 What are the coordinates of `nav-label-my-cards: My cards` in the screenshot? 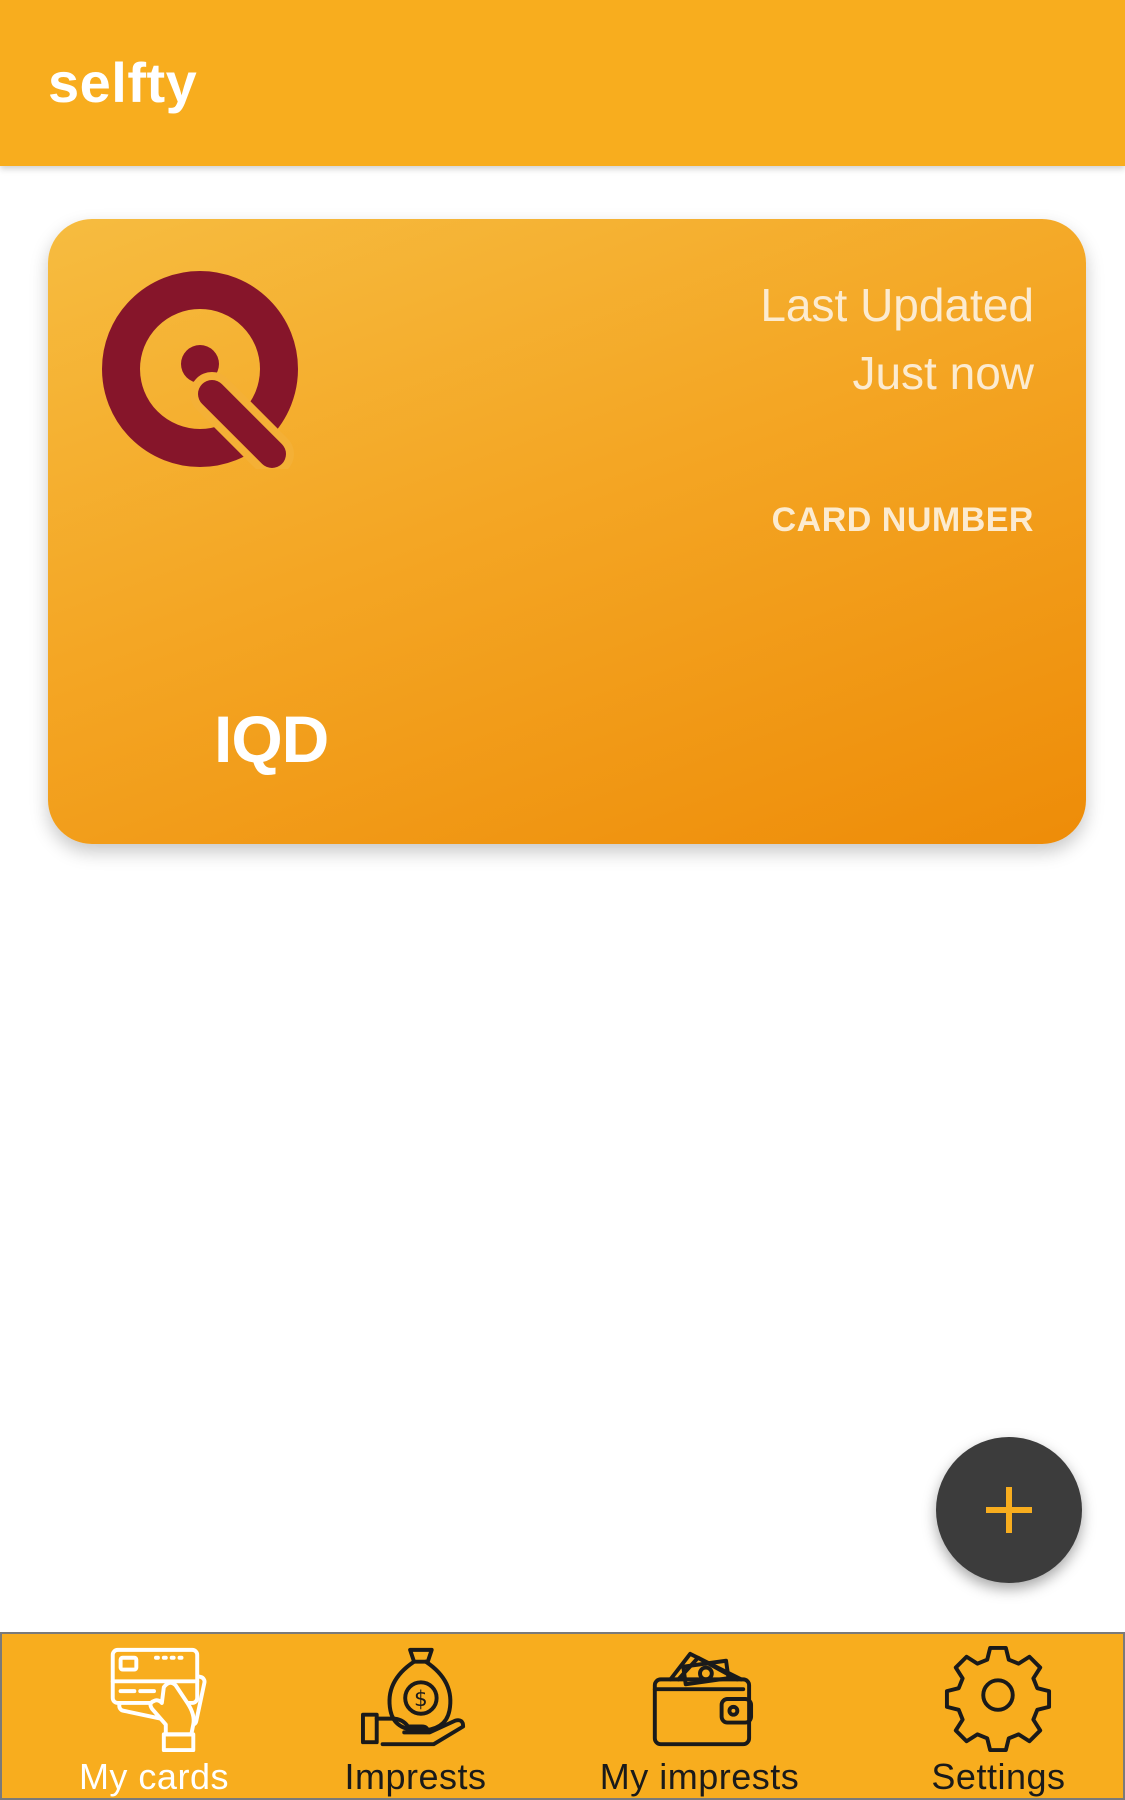 It's located at (153, 1776).